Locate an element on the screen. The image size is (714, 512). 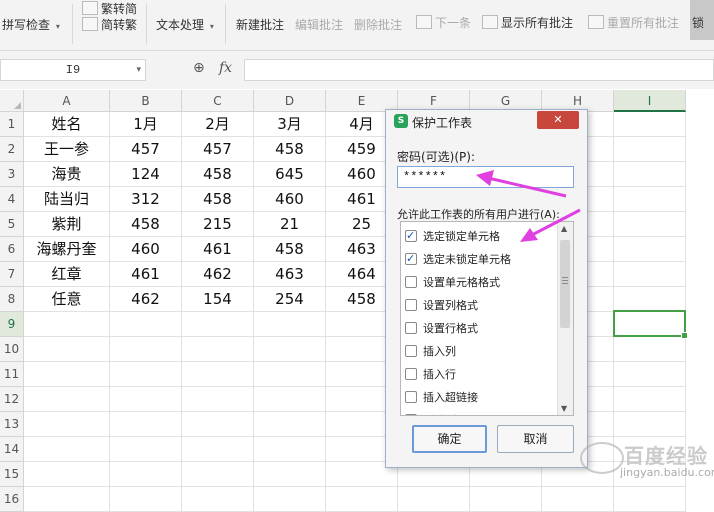
cell-i11 is located at coordinates (650, 374).